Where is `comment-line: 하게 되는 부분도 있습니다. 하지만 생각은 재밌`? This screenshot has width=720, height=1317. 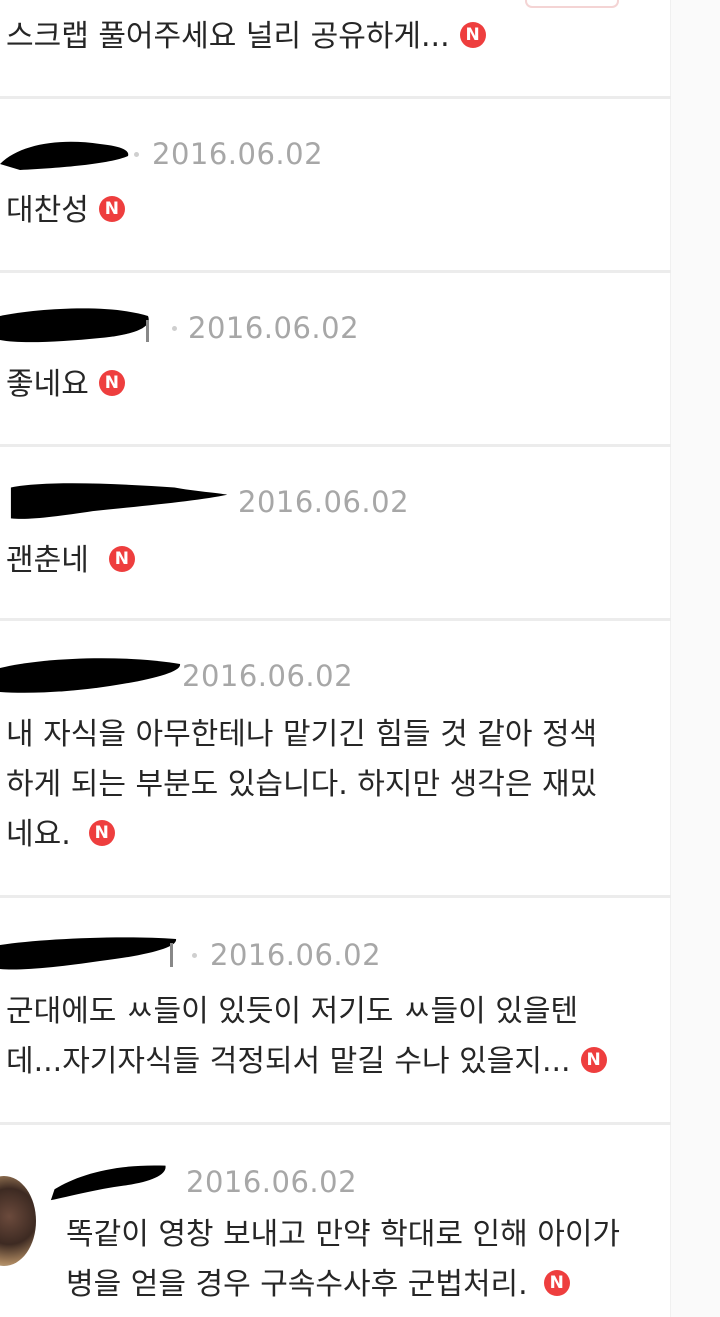 comment-line: 하게 되는 부분도 있습니다. 하지만 생각은 재밌 is located at coordinates (302, 784).